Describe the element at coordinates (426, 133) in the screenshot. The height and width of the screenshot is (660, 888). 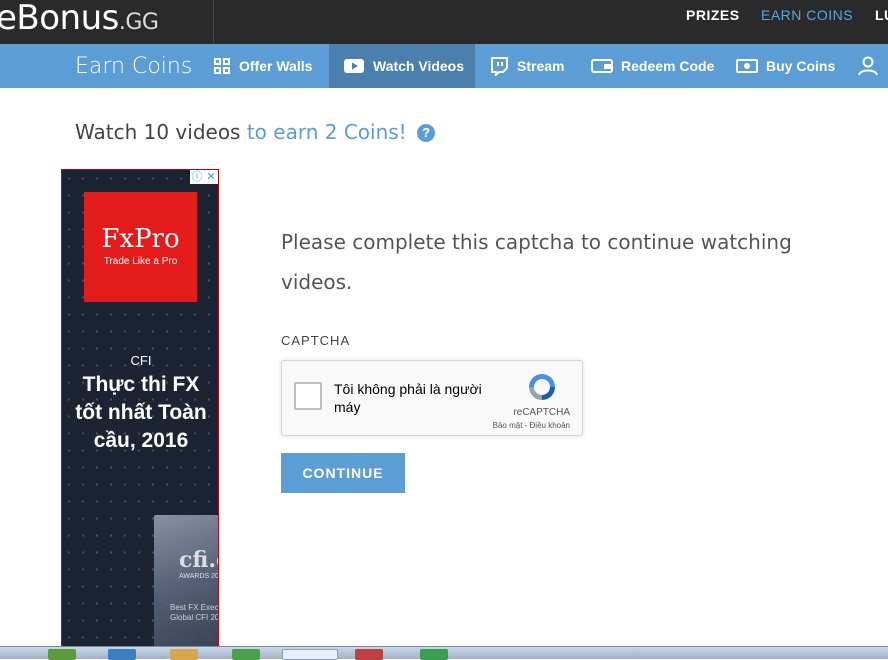
I see `help-icon: ?` at that location.